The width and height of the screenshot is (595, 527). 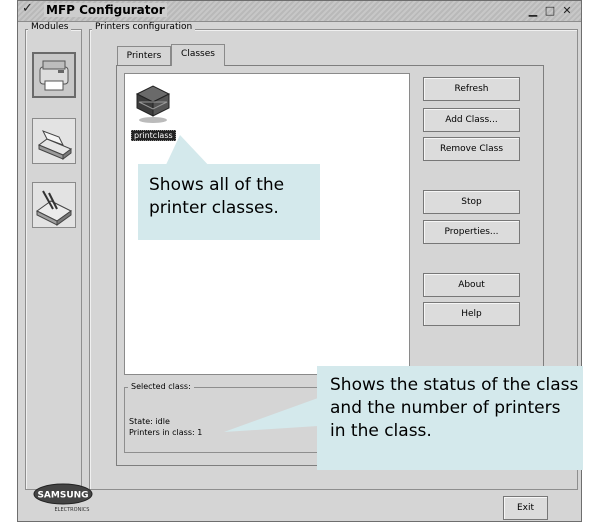 What do you see at coordinates (525, 508) in the screenshot?
I see `exit-button: Exit` at bounding box center [525, 508].